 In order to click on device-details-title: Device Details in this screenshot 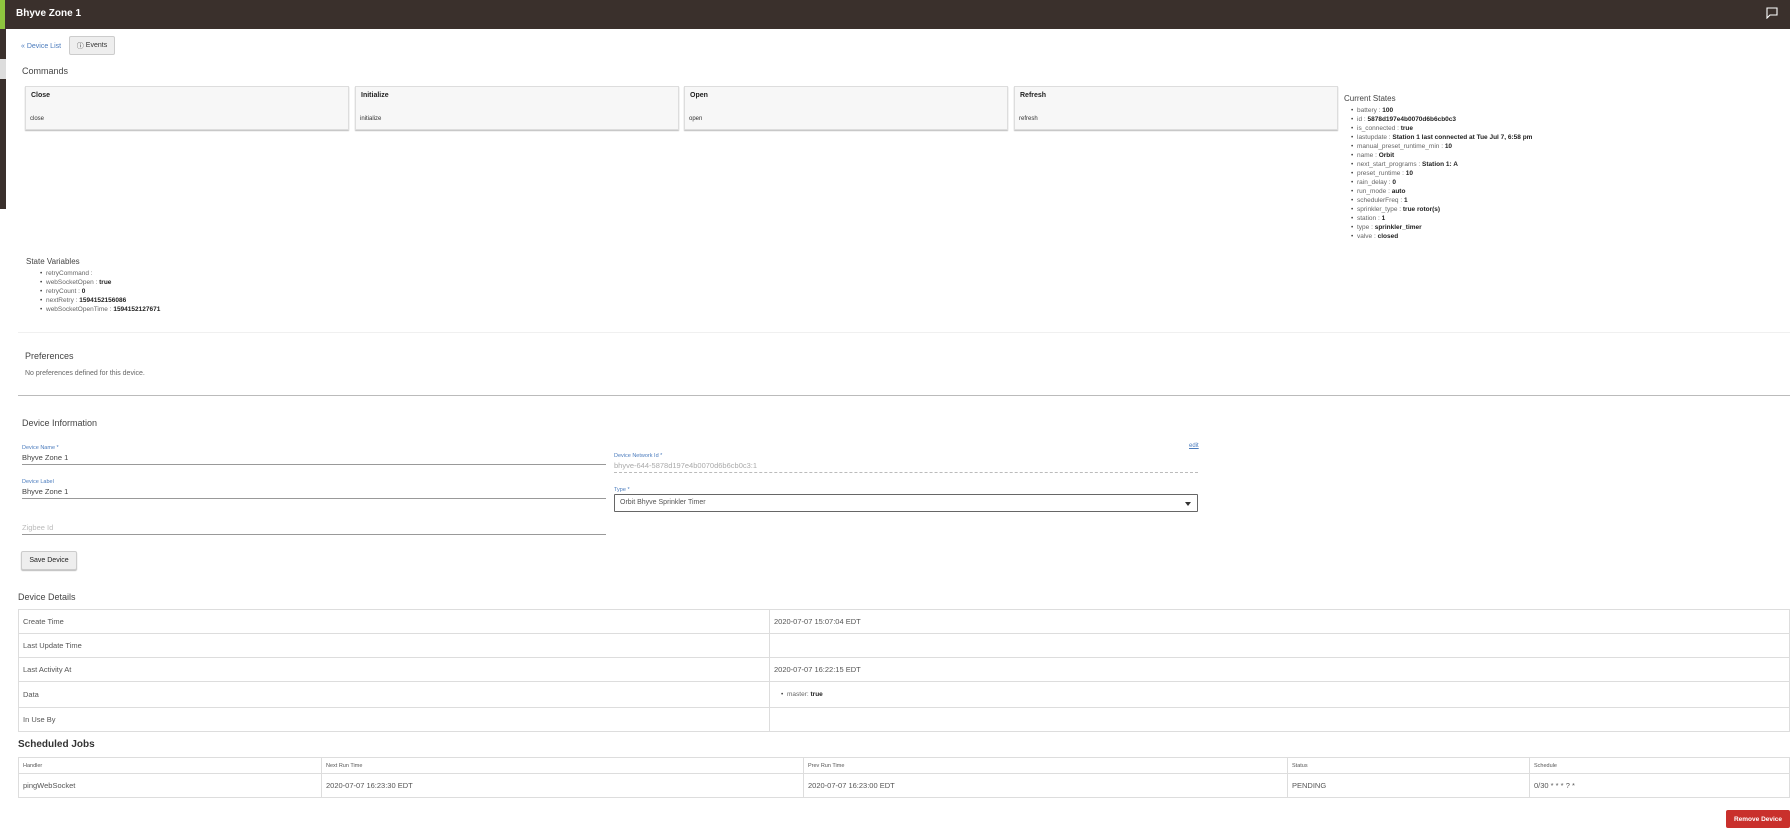, I will do `click(47, 597)`.